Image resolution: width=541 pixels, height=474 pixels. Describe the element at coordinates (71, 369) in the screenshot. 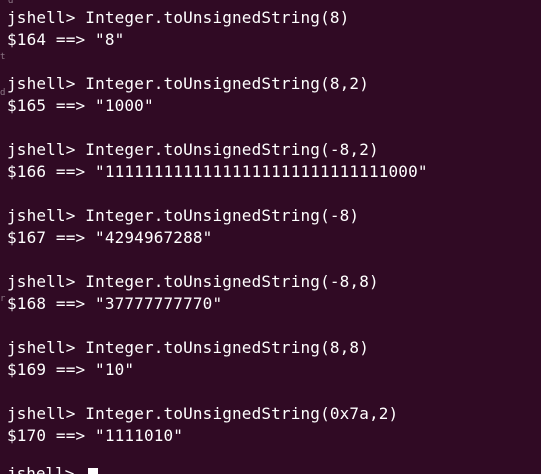

I see `result-line: $169 ==> "10"` at that location.